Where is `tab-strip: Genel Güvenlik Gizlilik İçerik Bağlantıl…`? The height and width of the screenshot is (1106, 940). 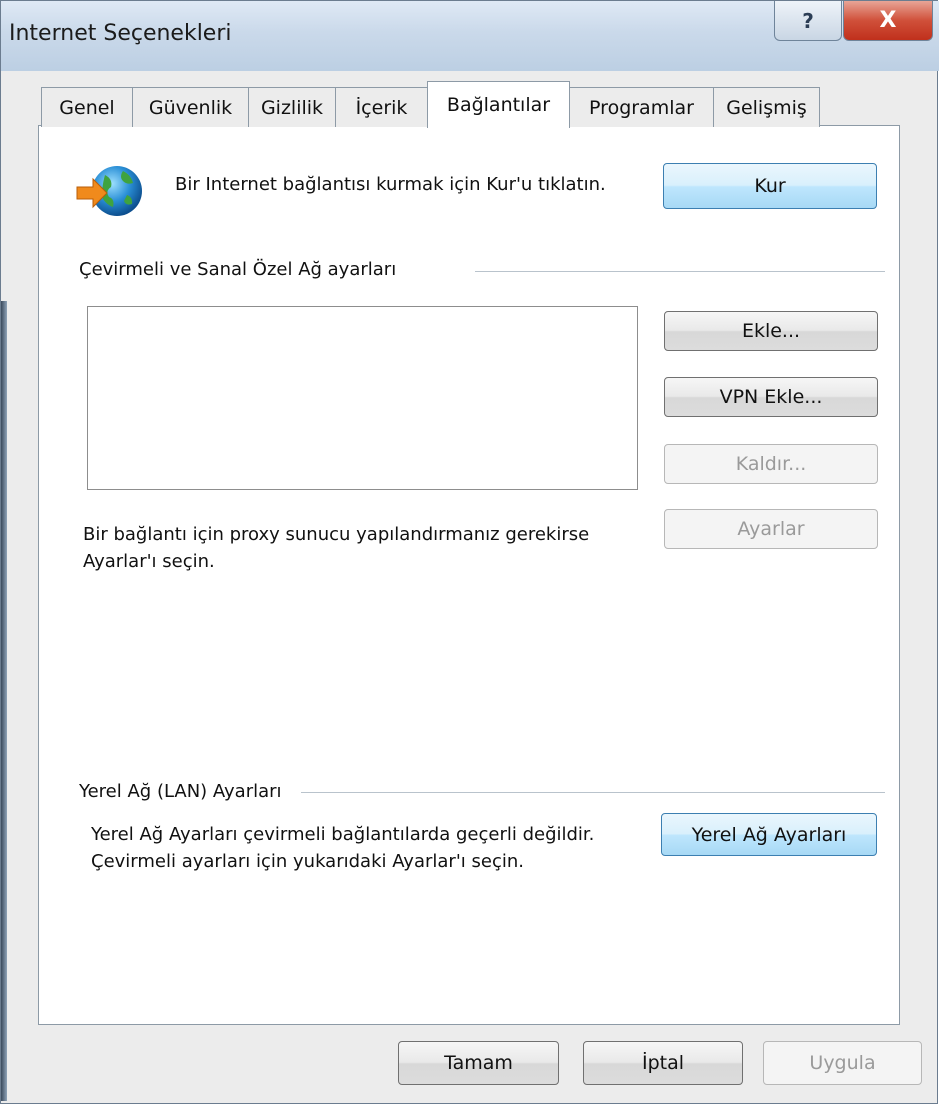 tab-strip: Genel Güvenlik Gizlilik İçerik Bağlantıl… is located at coordinates (430, 104).